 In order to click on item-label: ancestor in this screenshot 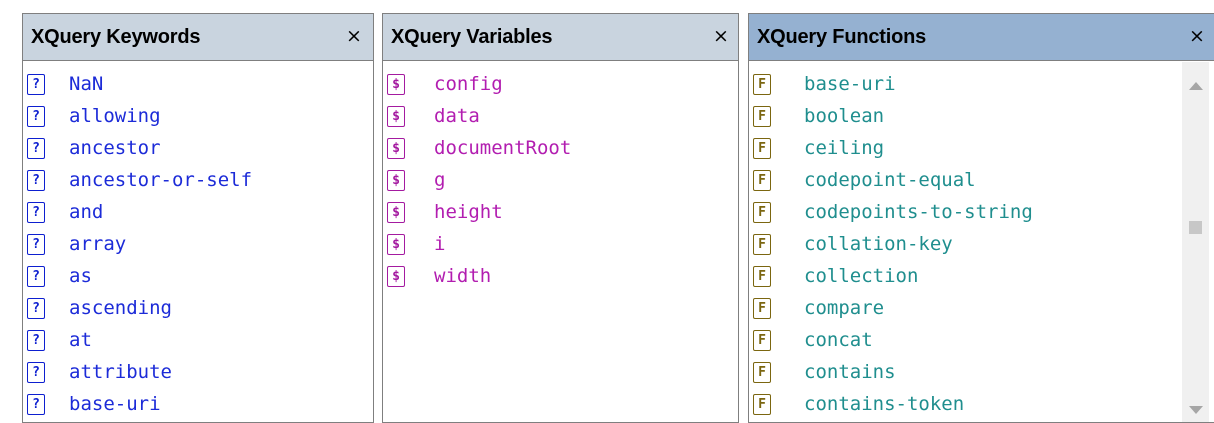, I will do `click(115, 148)`.